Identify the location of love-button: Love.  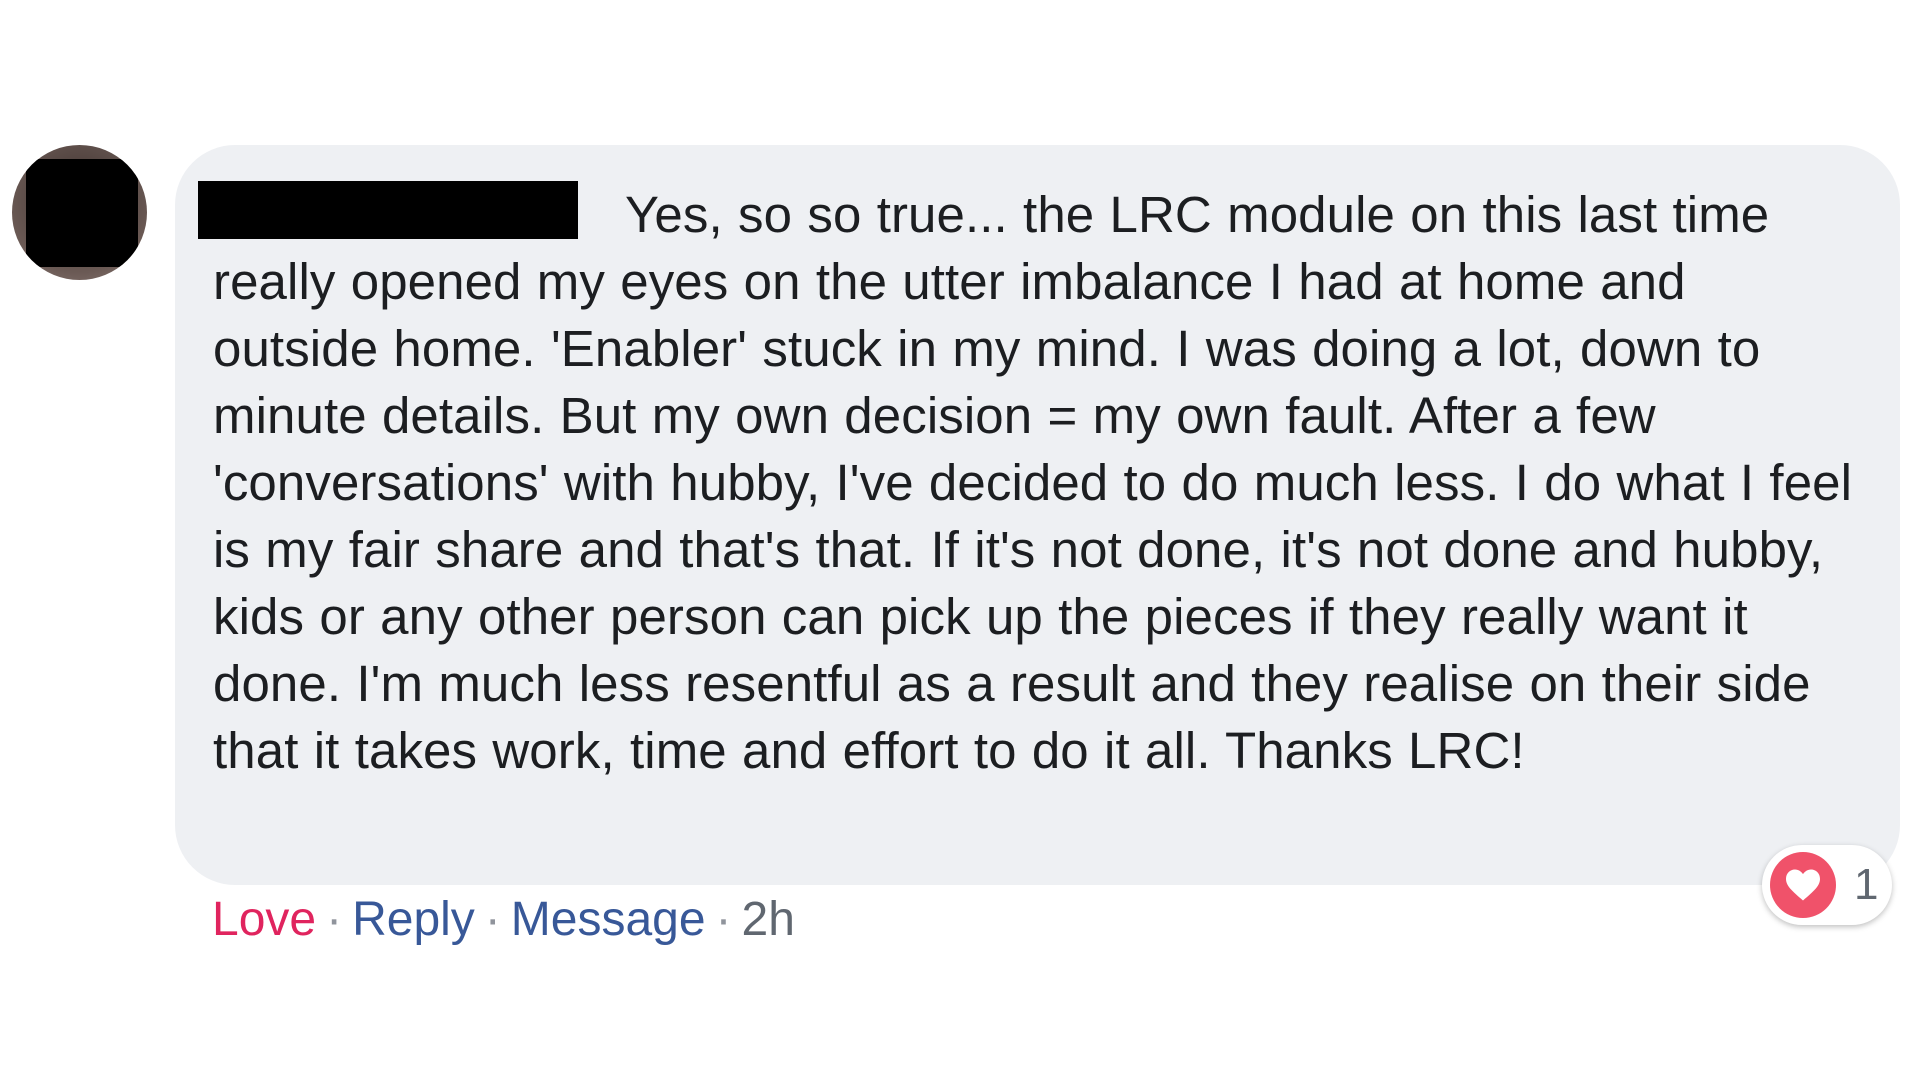
(264, 919).